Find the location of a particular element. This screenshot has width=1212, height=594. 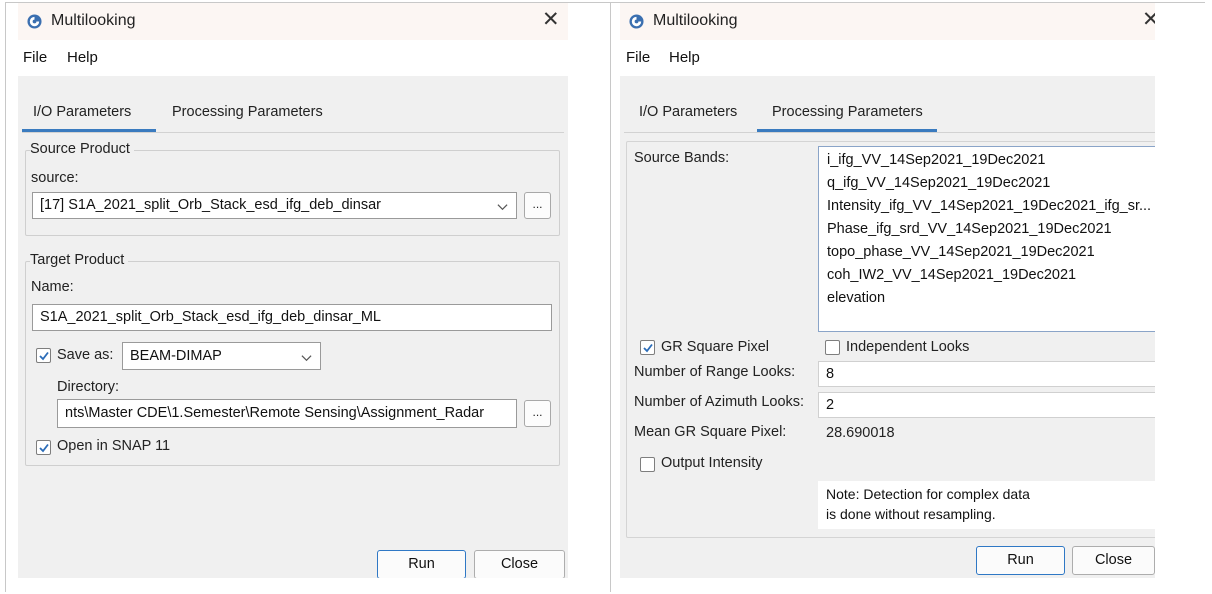

gr-square-pixel-label: GR Square Pixel is located at coordinates (715, 347).